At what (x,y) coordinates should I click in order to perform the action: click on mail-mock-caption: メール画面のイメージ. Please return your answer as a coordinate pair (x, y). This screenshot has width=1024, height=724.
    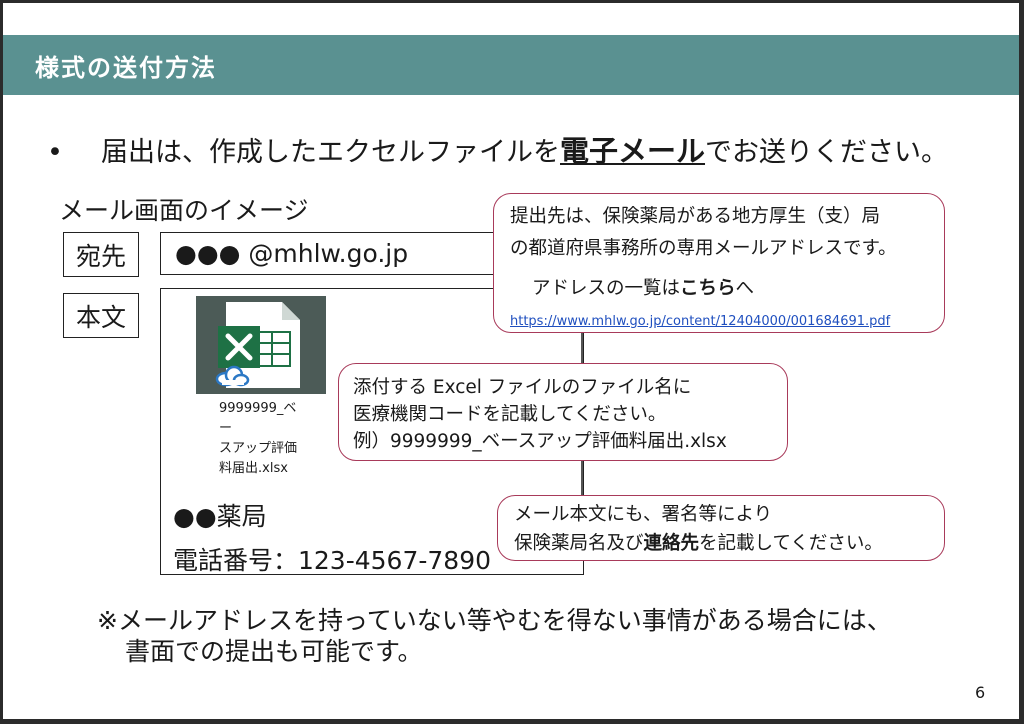
    Looking at the image, I should click on (184, 210).